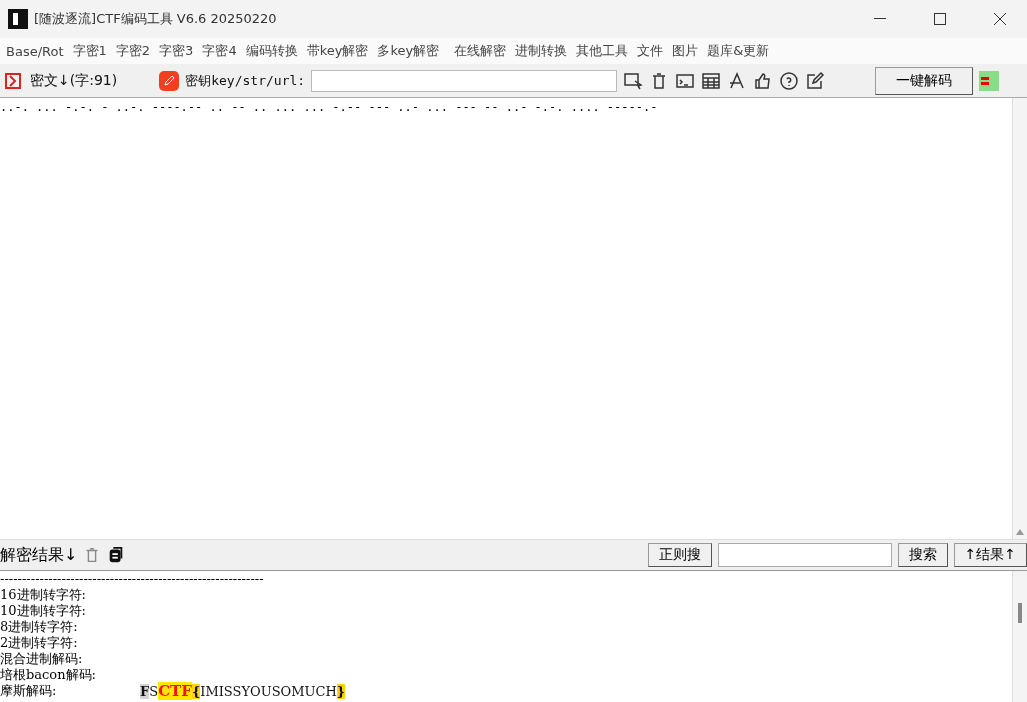 The width and height of the screenshot is (1027, 702). What do you see at coordinates (18, 19) in the screenshot?
I see `app-logo-icon` at bounding box center [18, 19].